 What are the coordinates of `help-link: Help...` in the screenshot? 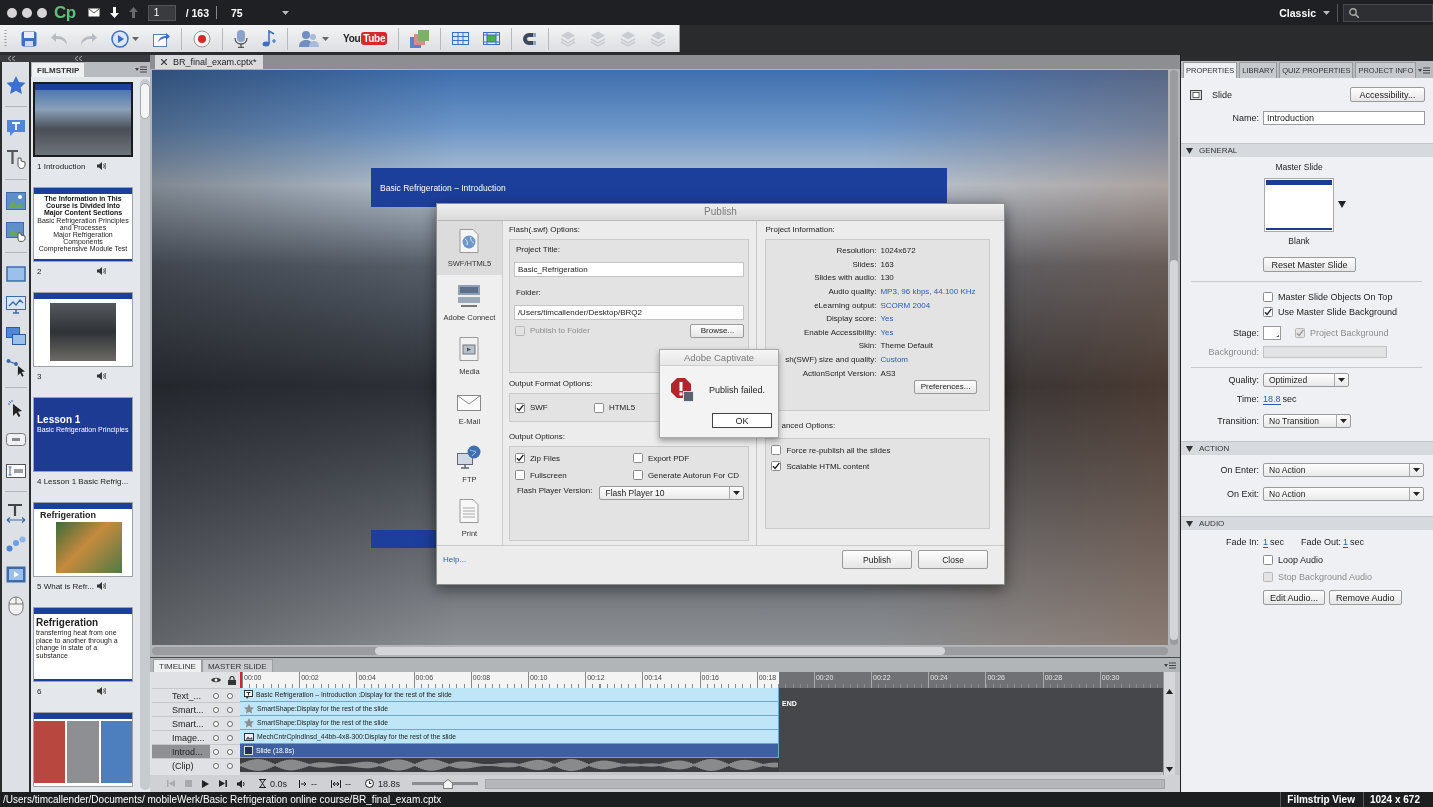 It's located at (455, 559).